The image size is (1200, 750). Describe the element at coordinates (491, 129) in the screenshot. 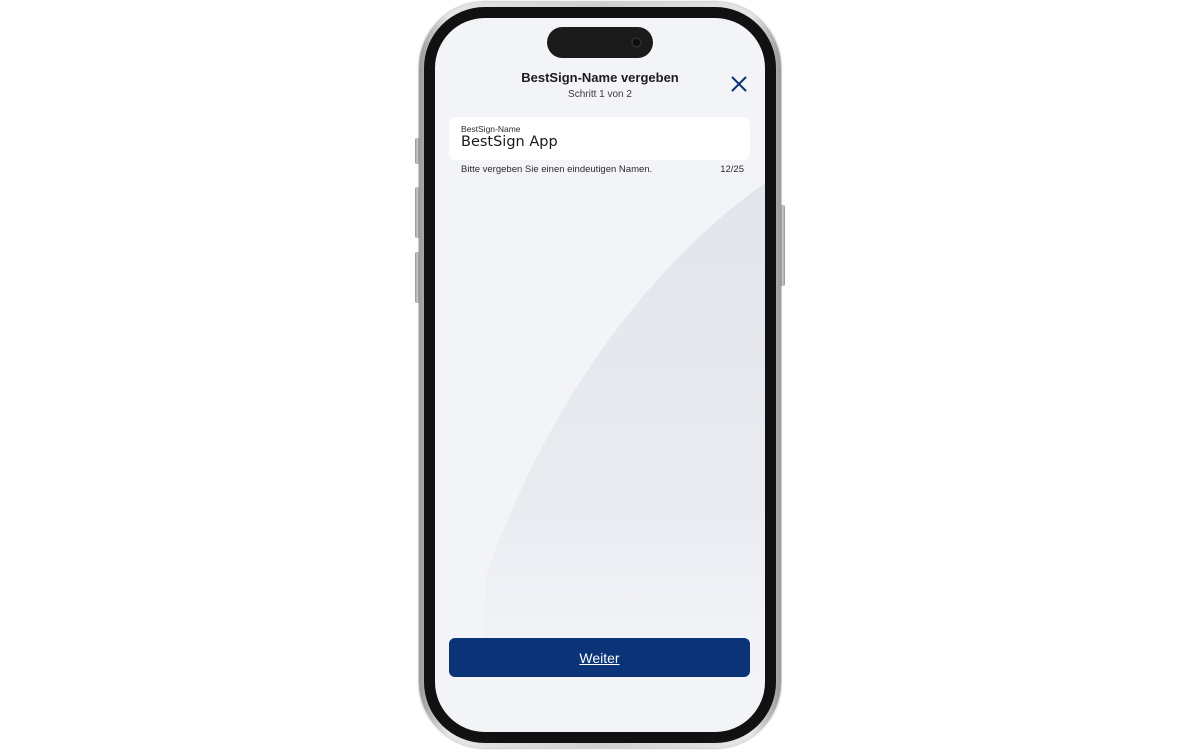

I see `name-field-label: BestSign-Name` at that location.